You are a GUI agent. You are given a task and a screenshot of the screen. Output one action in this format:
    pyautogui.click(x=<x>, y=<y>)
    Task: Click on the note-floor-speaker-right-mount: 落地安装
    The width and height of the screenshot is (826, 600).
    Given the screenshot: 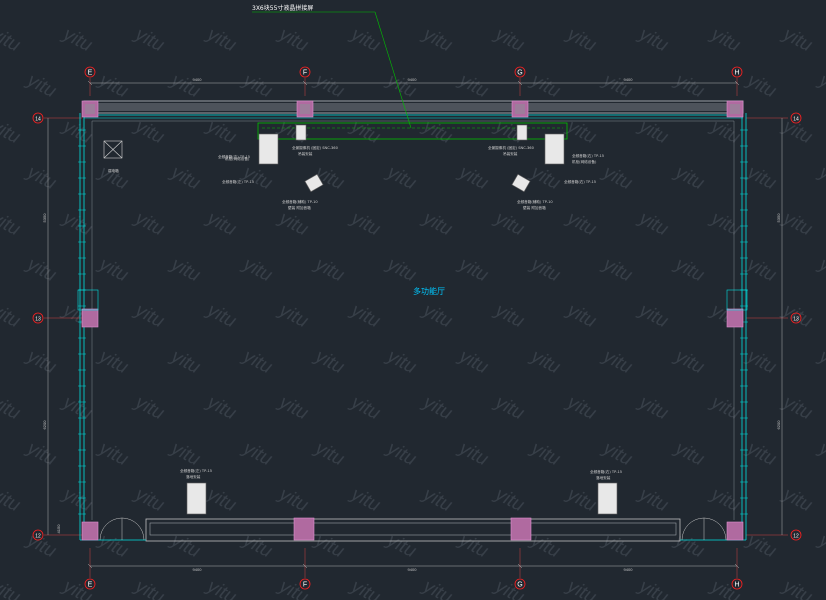 What is the action you would take?
    pyautogui.click(x=603, y=477)
    